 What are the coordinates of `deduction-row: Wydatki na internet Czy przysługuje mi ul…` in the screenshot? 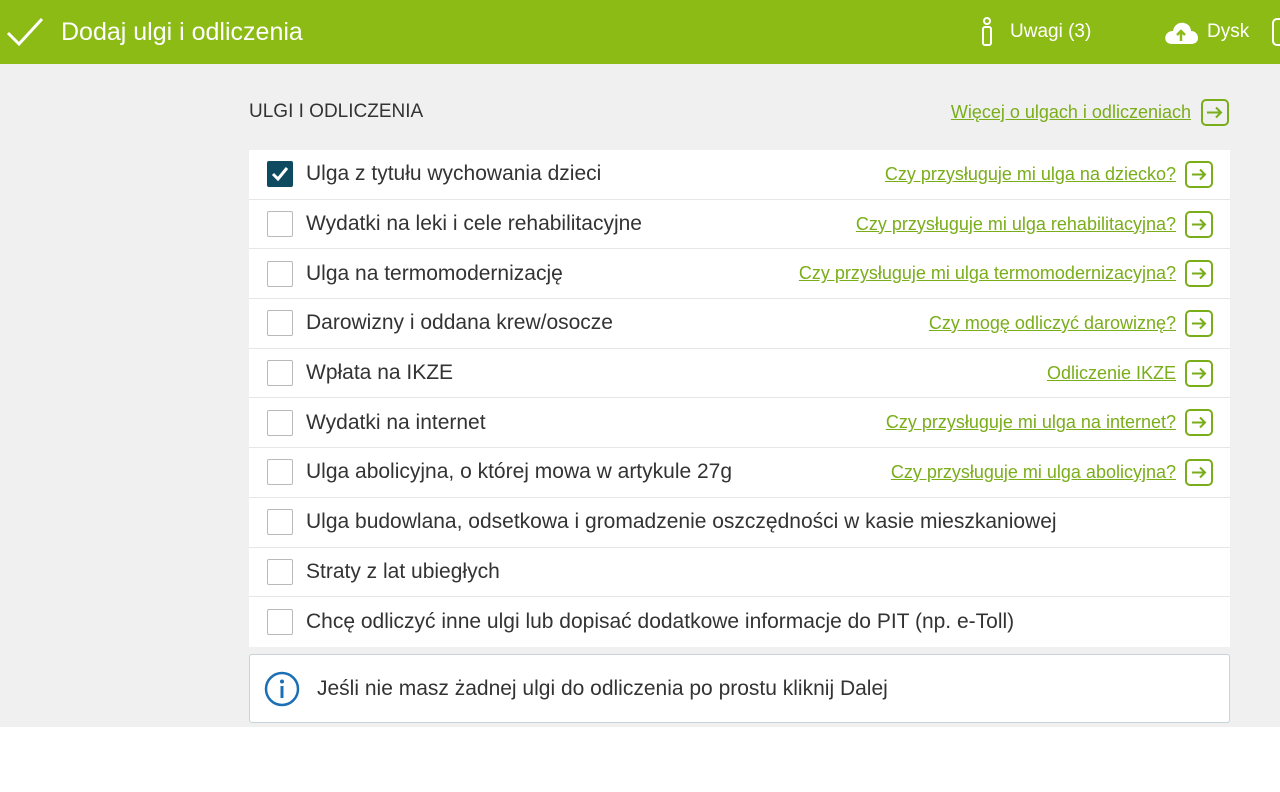 It's located at (739, 423).